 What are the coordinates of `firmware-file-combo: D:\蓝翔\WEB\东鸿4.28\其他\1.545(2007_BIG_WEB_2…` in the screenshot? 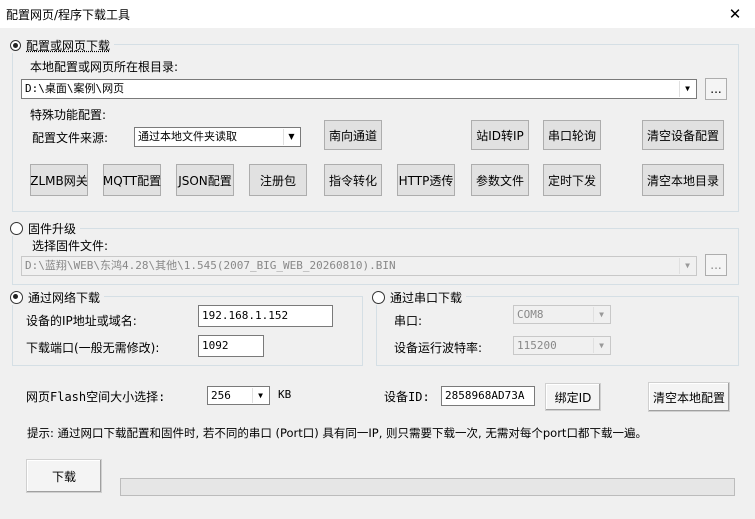 It's located at (359, 266).